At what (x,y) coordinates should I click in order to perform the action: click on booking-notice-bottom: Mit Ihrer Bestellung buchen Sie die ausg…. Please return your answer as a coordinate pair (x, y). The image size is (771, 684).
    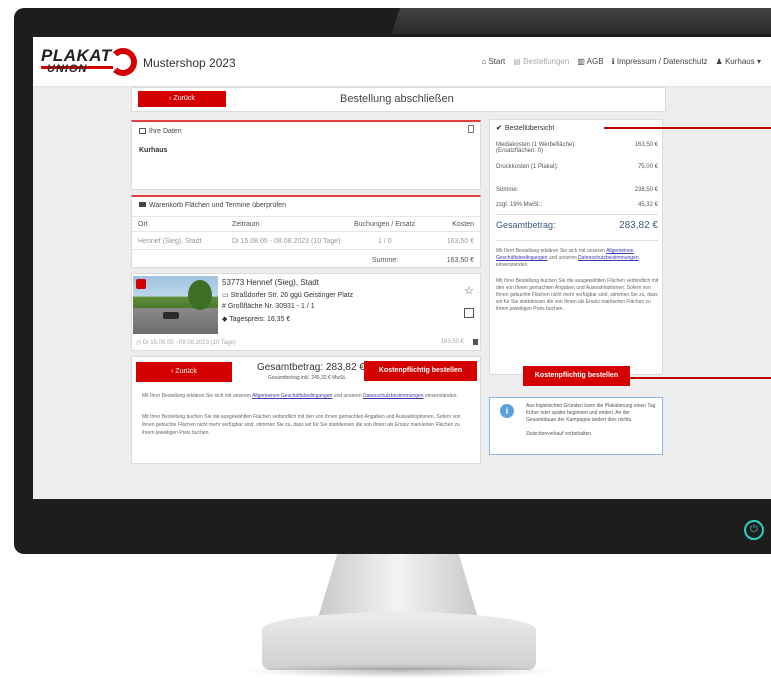
    Looking at the image, I should click on (301, 425).